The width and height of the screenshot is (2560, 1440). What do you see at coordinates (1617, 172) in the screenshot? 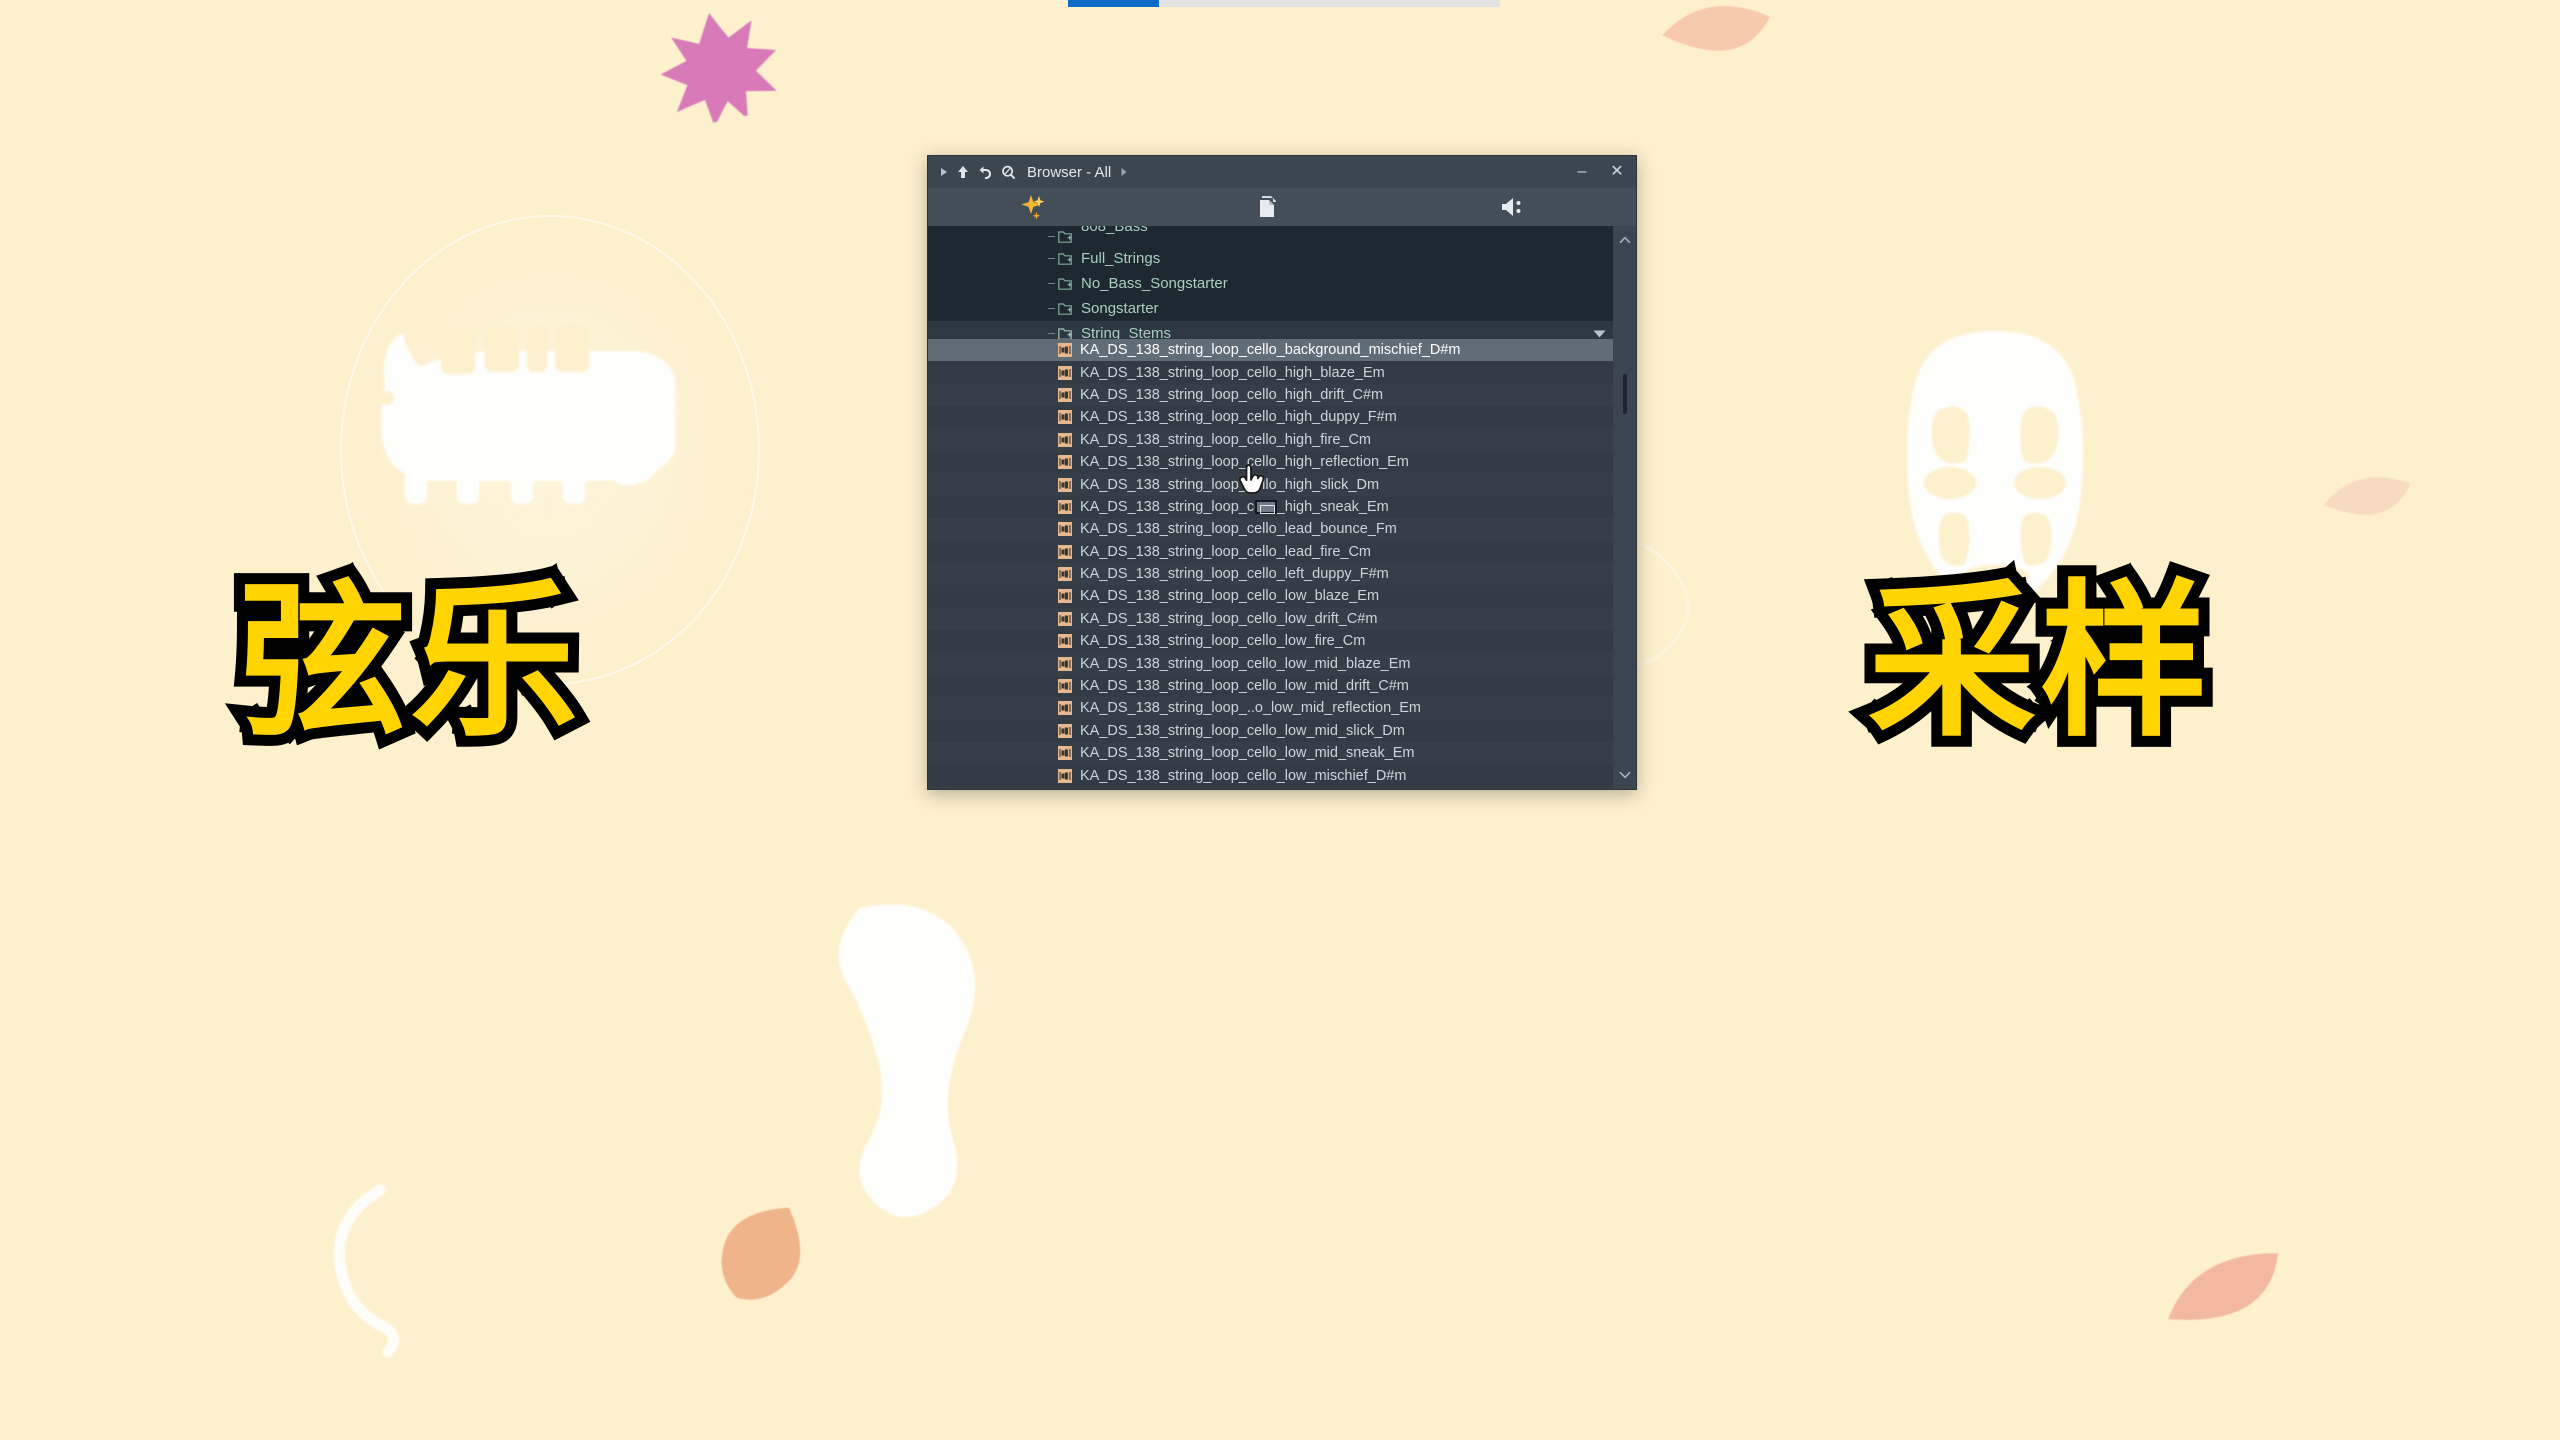
I see `close-button: ✕` at bounding box center [1617, 172].